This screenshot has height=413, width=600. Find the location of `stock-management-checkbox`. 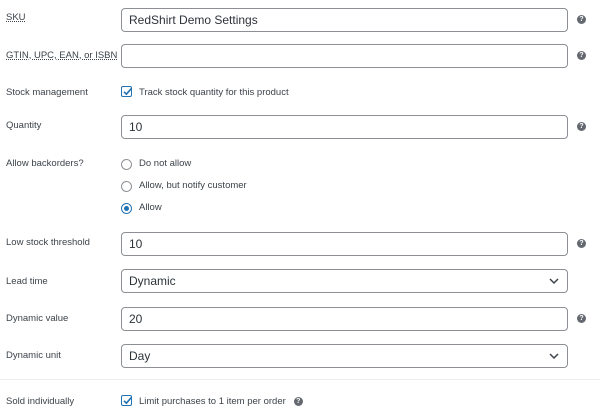

stock-management-checkbox is located at coordinates (126, 91).